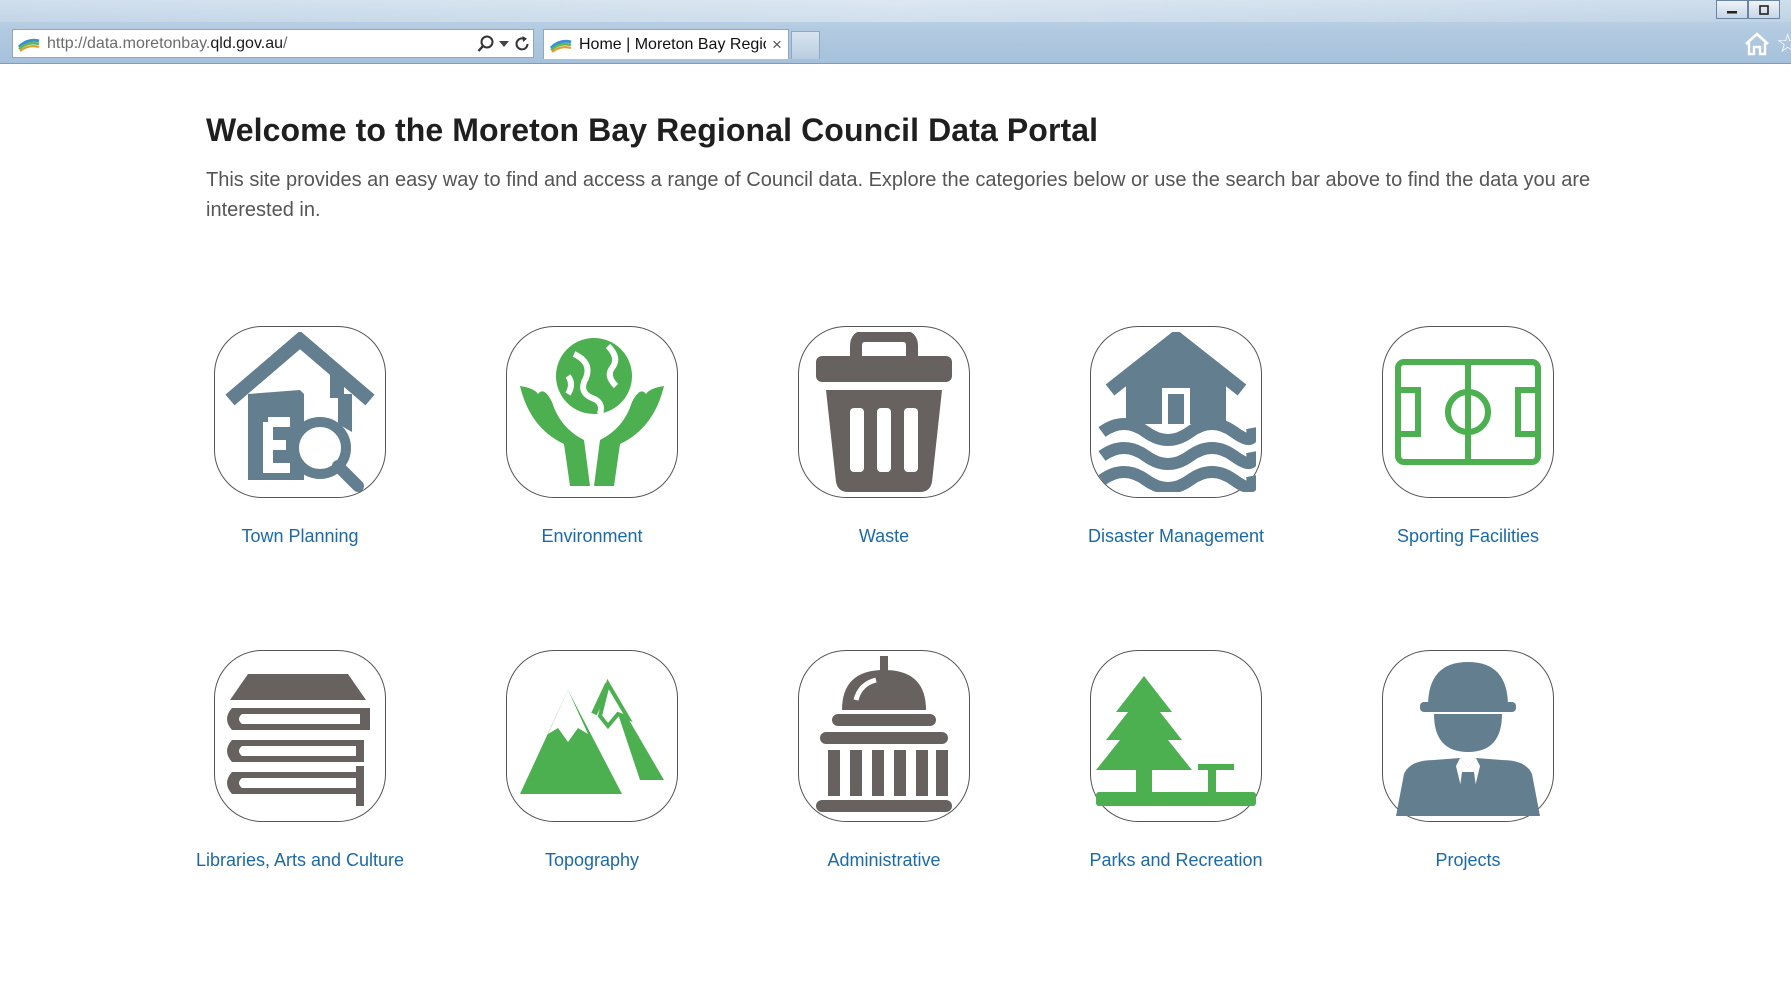 Image resolution: width=1791 pixels, height=981 pixels. I want to click on capitol-building-icon, so click(884, 734).